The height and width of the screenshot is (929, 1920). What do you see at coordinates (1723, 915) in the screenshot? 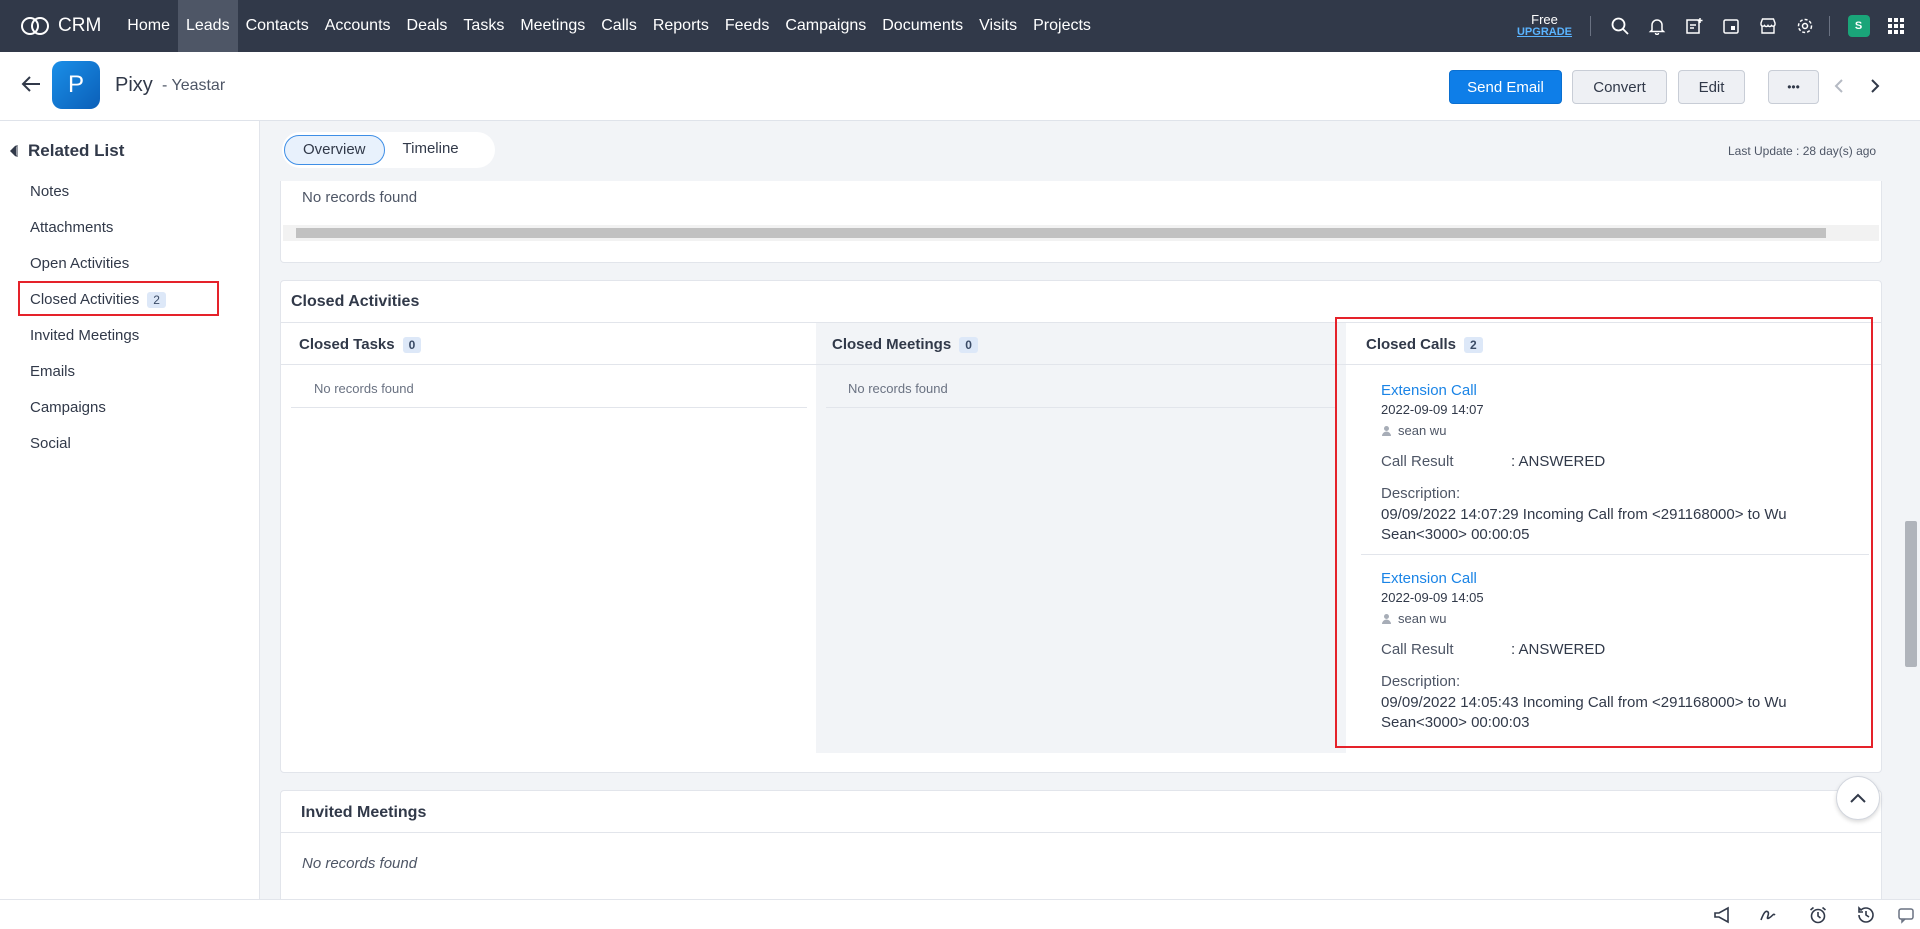
I see `megaphone-icon` at bounding box center [1723, 915].